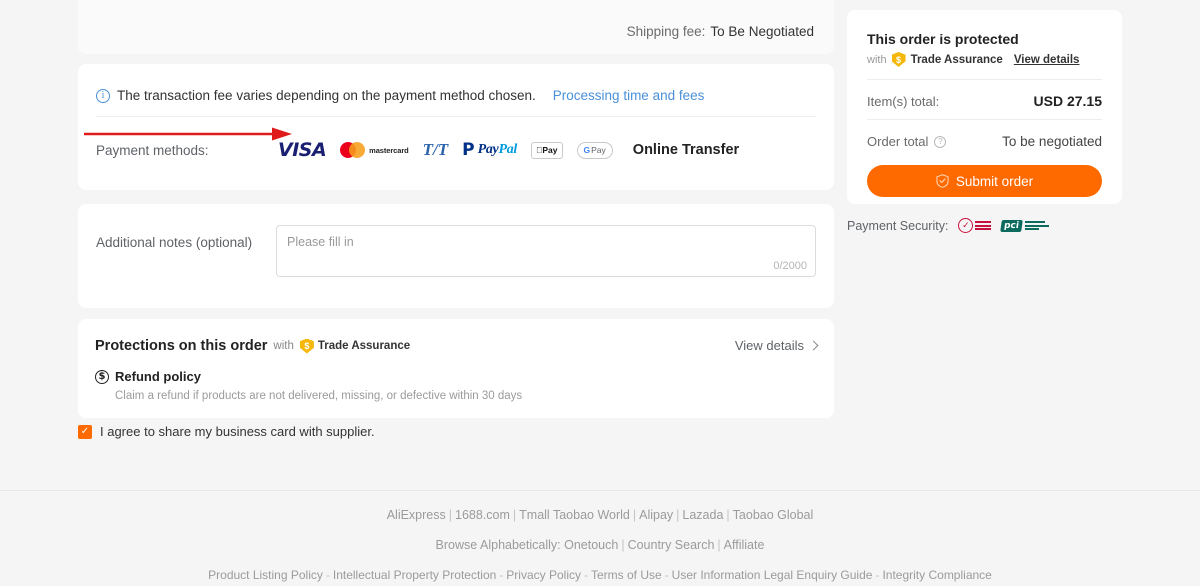 The image size is (1200, 586). What do you see at coordinates (436, 150) in the screenshot?
I see `tt-icon: T/T` at bounding box center [436, 150].